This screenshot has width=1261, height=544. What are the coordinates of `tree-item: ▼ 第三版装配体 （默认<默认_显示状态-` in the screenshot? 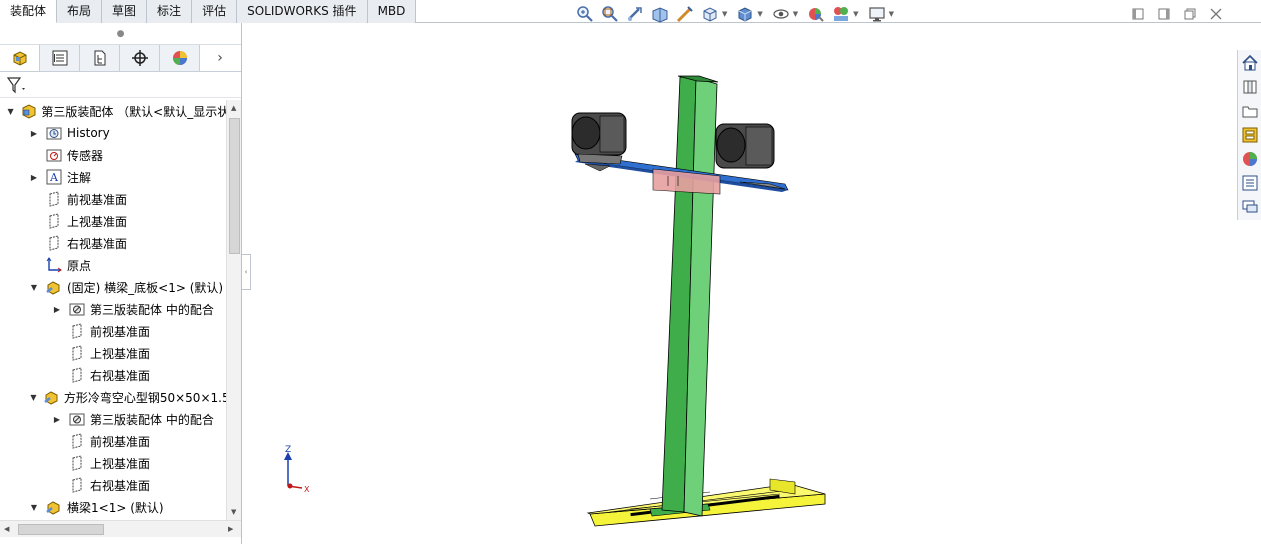 It's located at (113, 111).